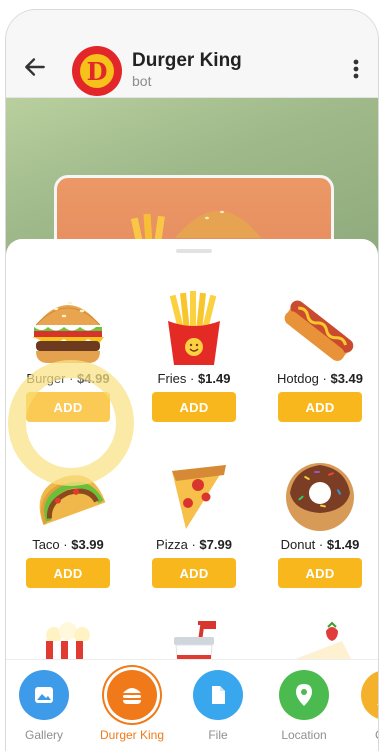 This screenshot has height=751, width=380. What do you see at coordinates (369, 695) in the screenshot?
I see `contact-icon` at bounding box center [369, 695].